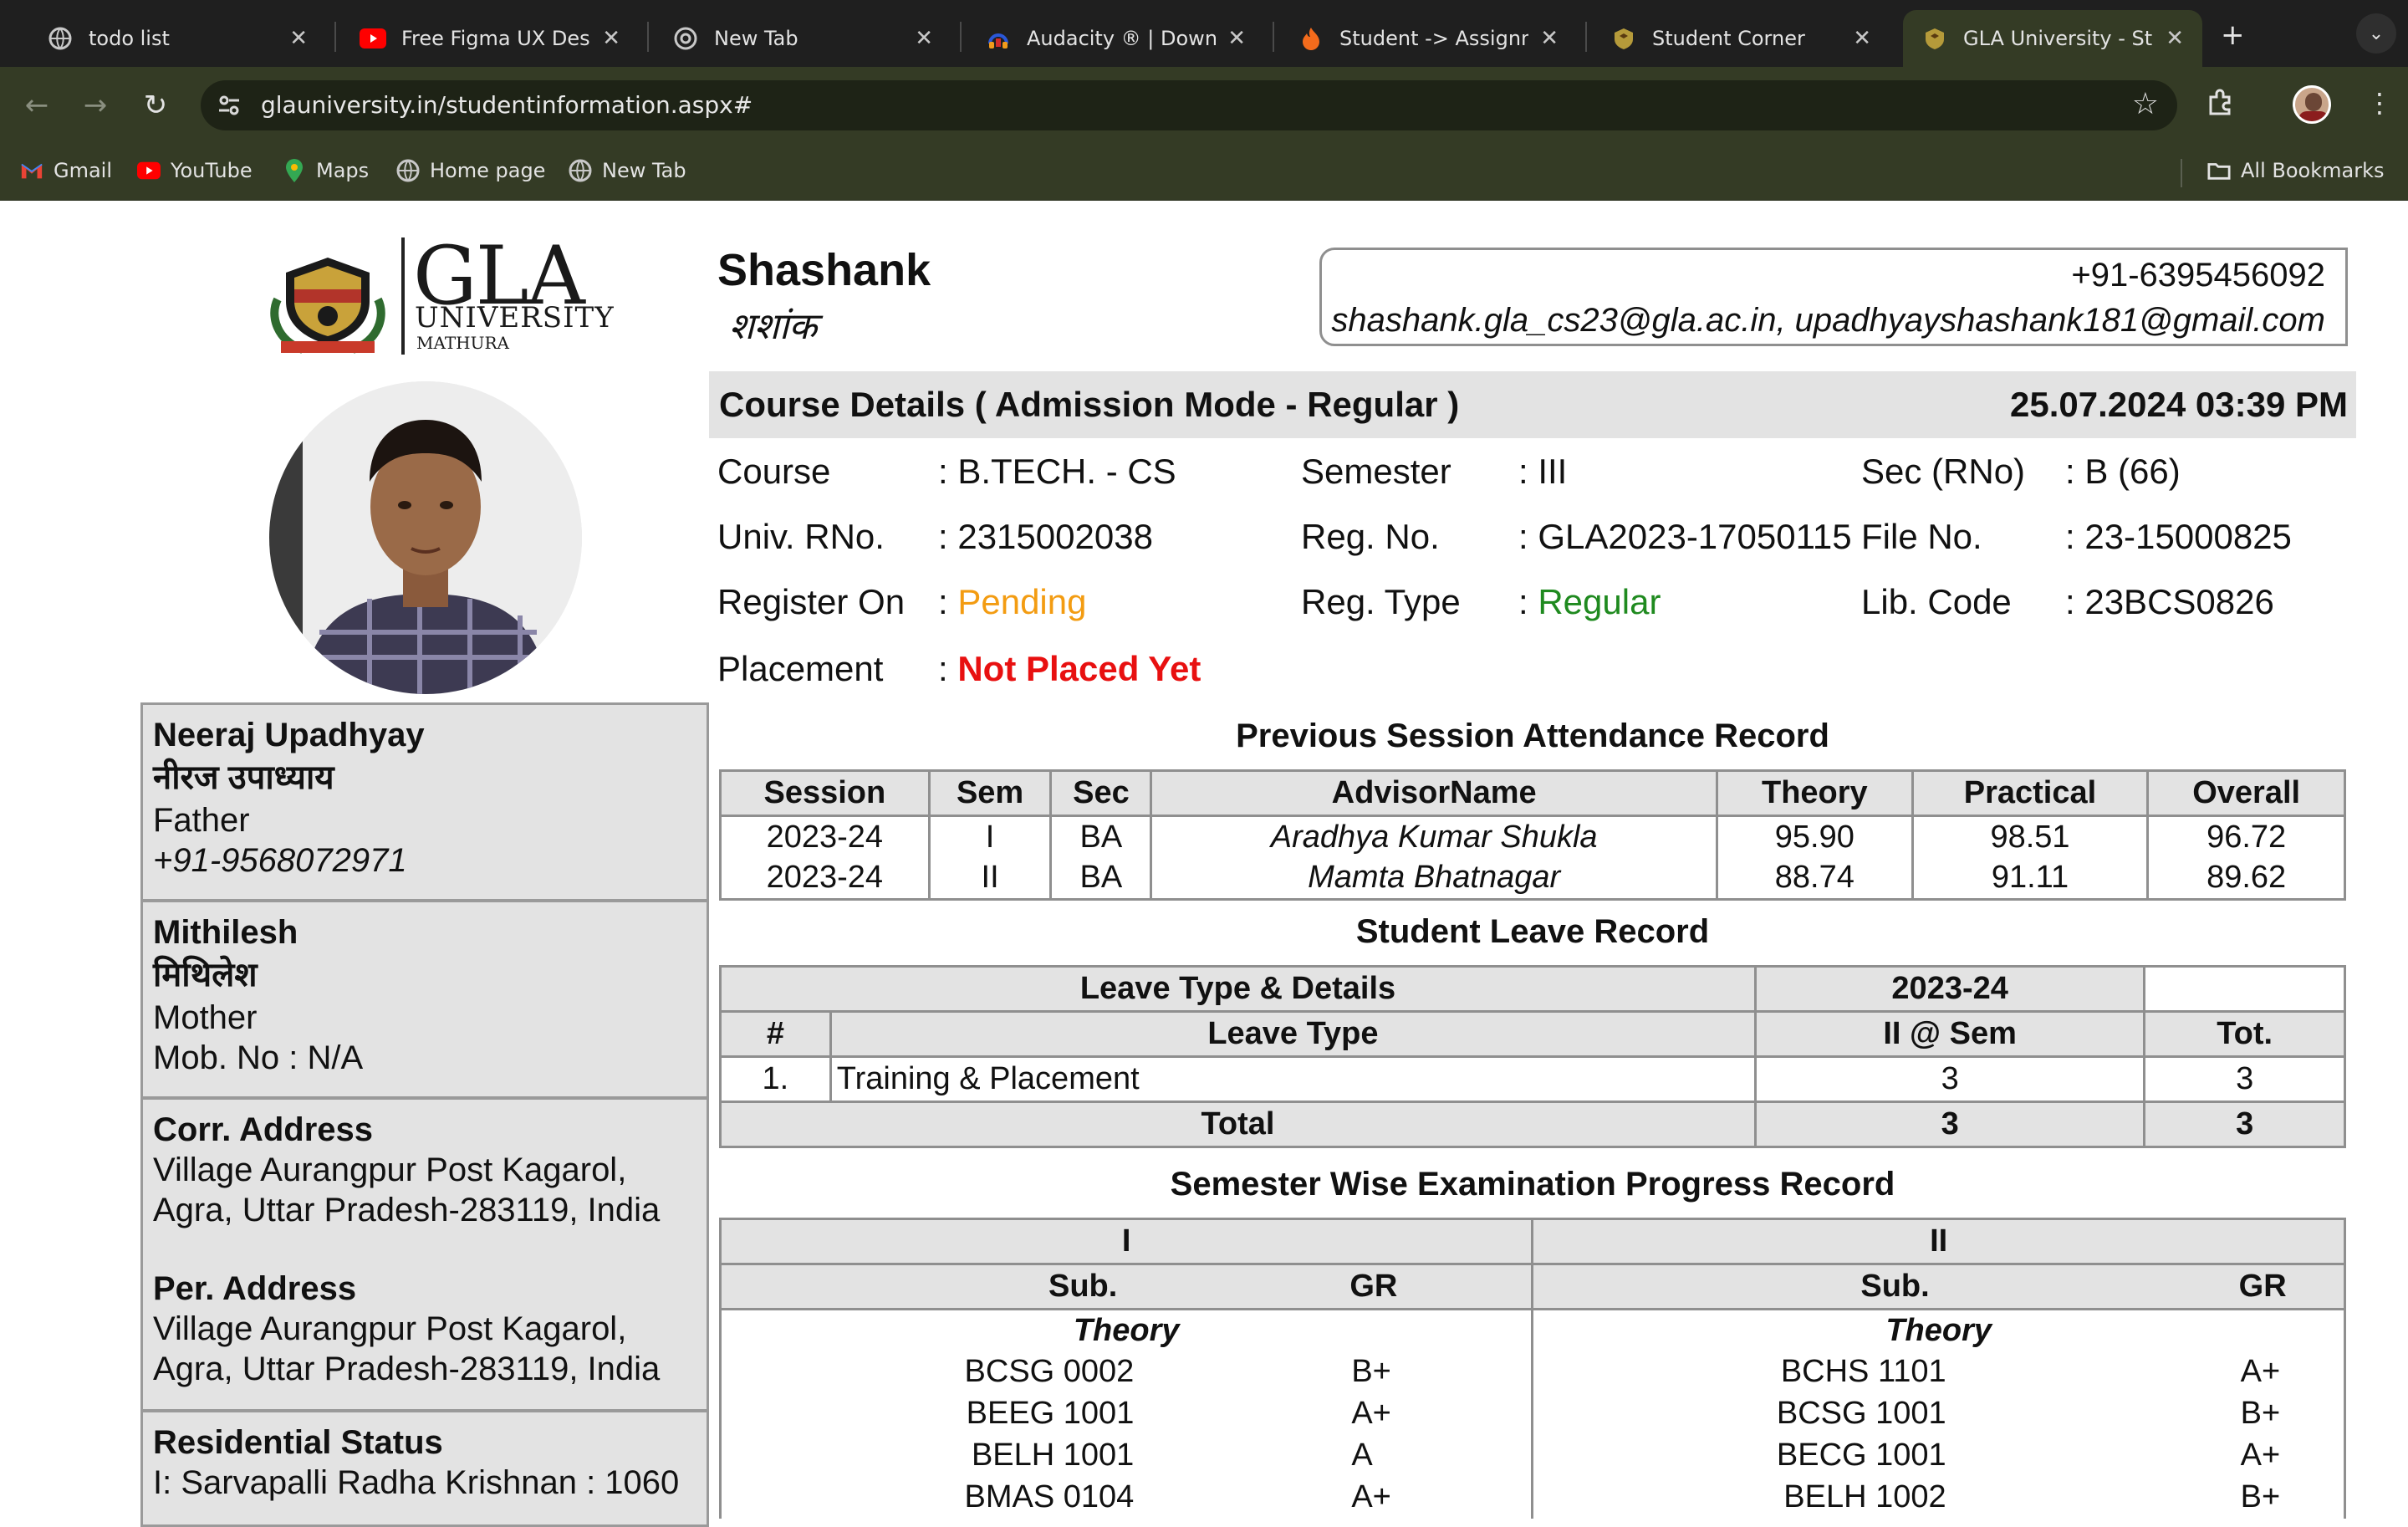  I want to click on table-row: BCSG 0002 B+ BCHS 1101 A+, so click(1532, 1372).